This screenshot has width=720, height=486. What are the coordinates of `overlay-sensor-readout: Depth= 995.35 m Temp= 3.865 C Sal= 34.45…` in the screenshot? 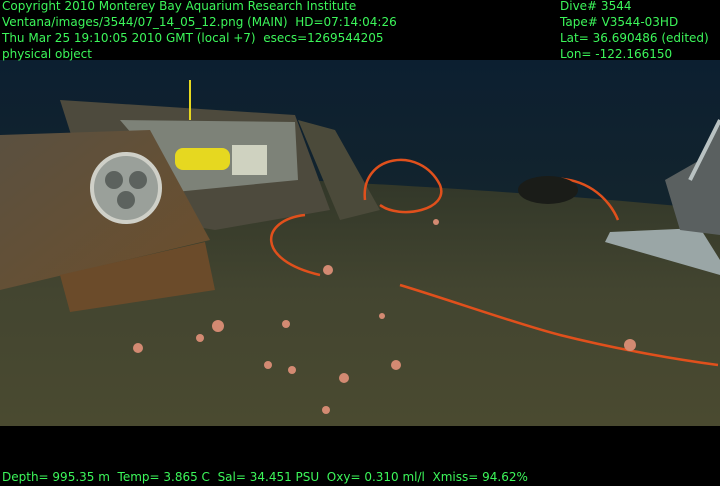 It's located at (265, 477).